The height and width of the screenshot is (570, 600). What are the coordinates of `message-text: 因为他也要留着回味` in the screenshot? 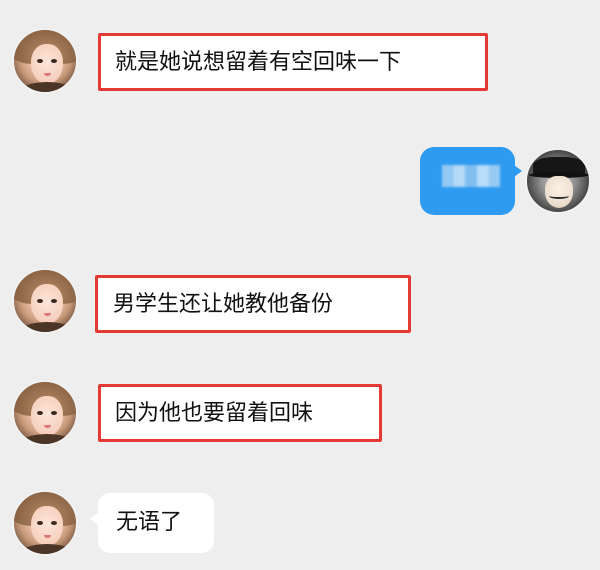 It's located at (214, 413).